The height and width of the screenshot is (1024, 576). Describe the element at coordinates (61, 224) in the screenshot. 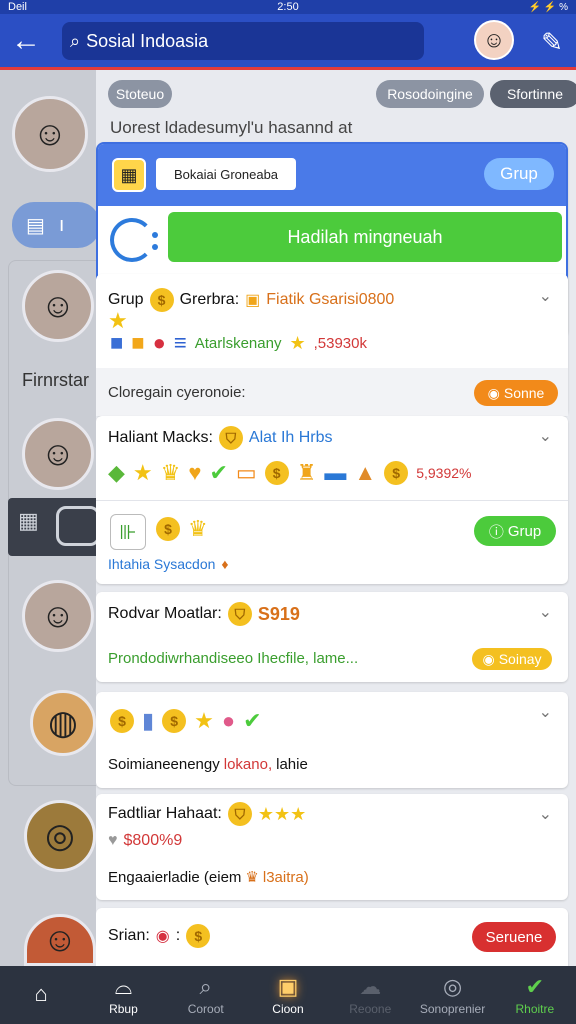

I see `info-icon: ı` at that location.